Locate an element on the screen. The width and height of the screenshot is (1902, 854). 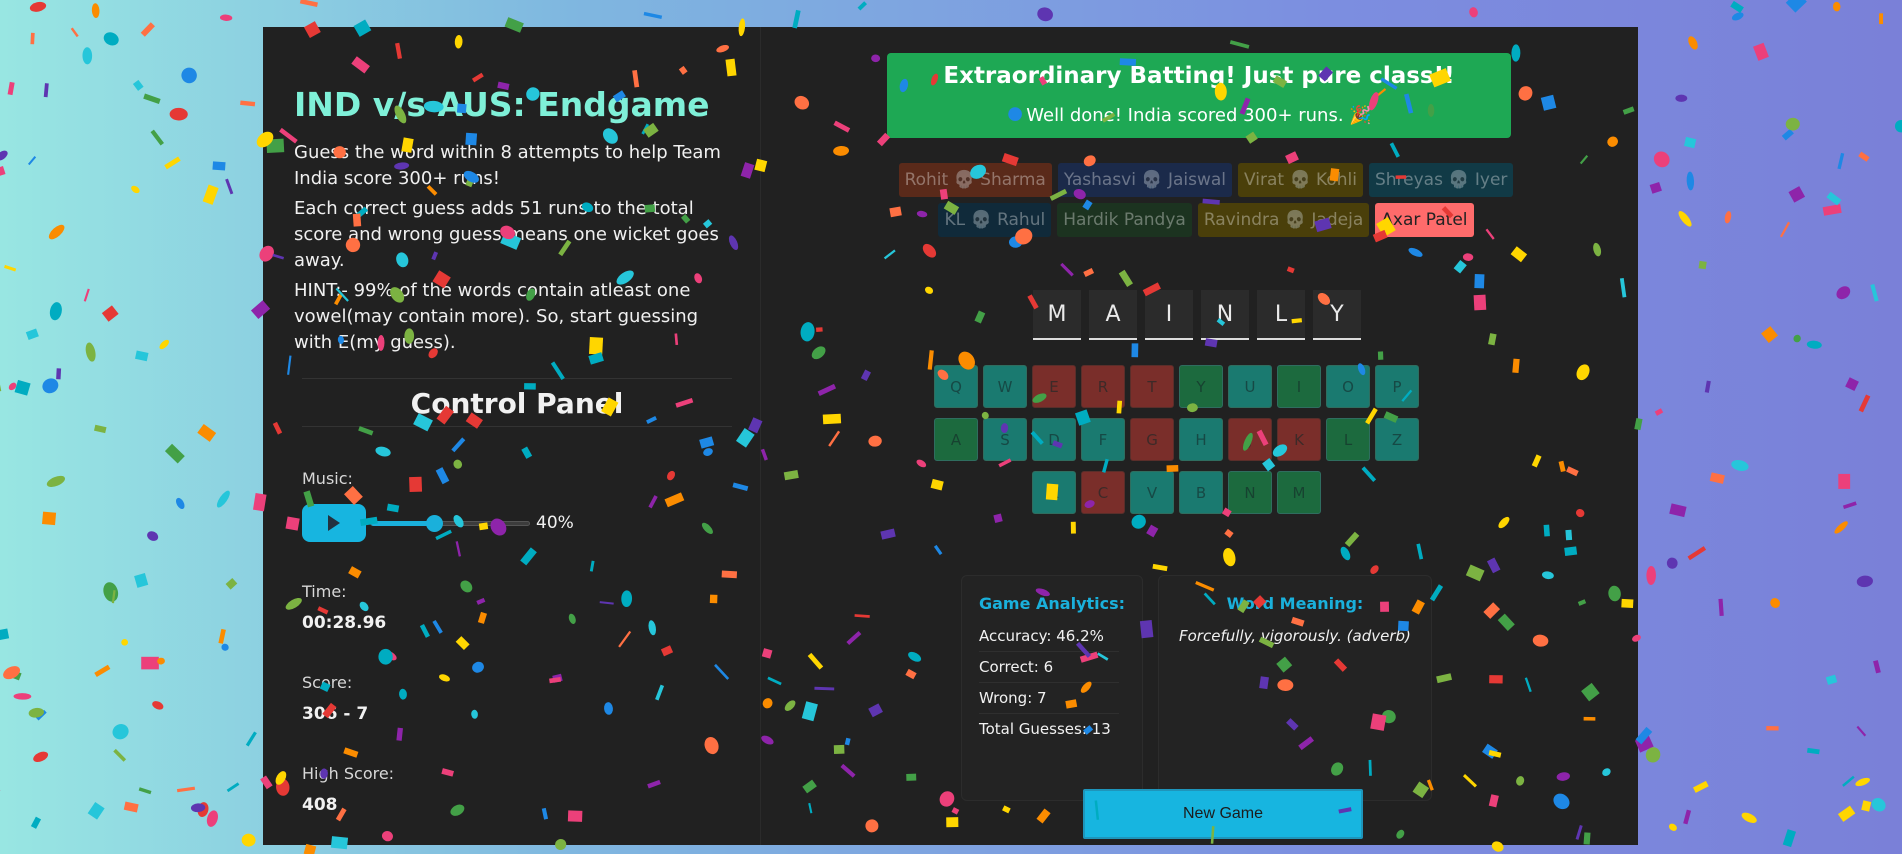
player-badge: Virat 💀 Kohli is located at coordinates (1300, 180).